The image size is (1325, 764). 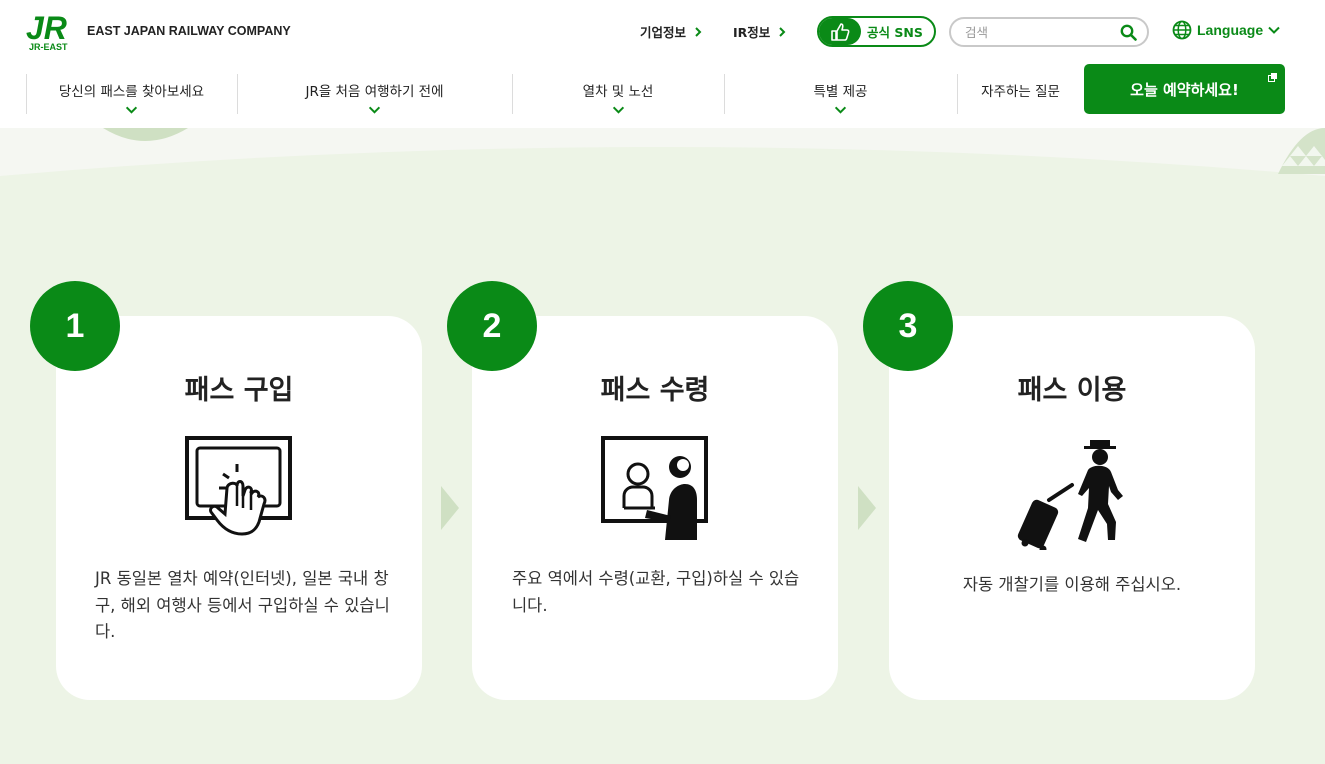 I want to click on nav-find-pass: 당신의 패스를 찾아보세요, so click(x=131, y=94).